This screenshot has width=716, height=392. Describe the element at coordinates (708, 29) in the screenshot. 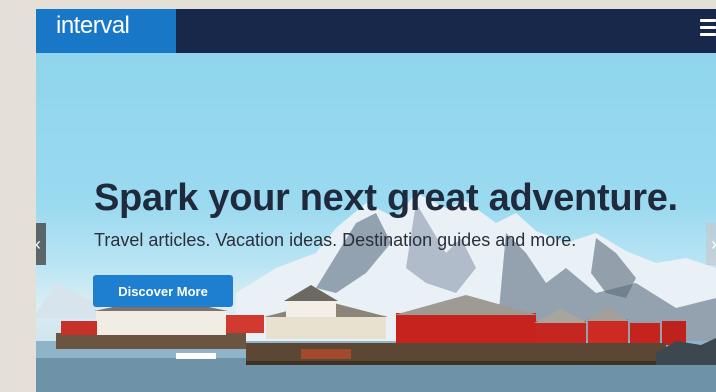

I see `hamburger-icon` at that location.